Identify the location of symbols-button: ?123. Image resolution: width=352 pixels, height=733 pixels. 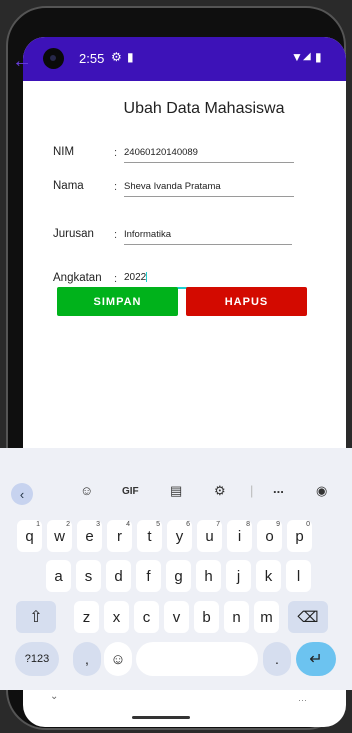
(37, 659).